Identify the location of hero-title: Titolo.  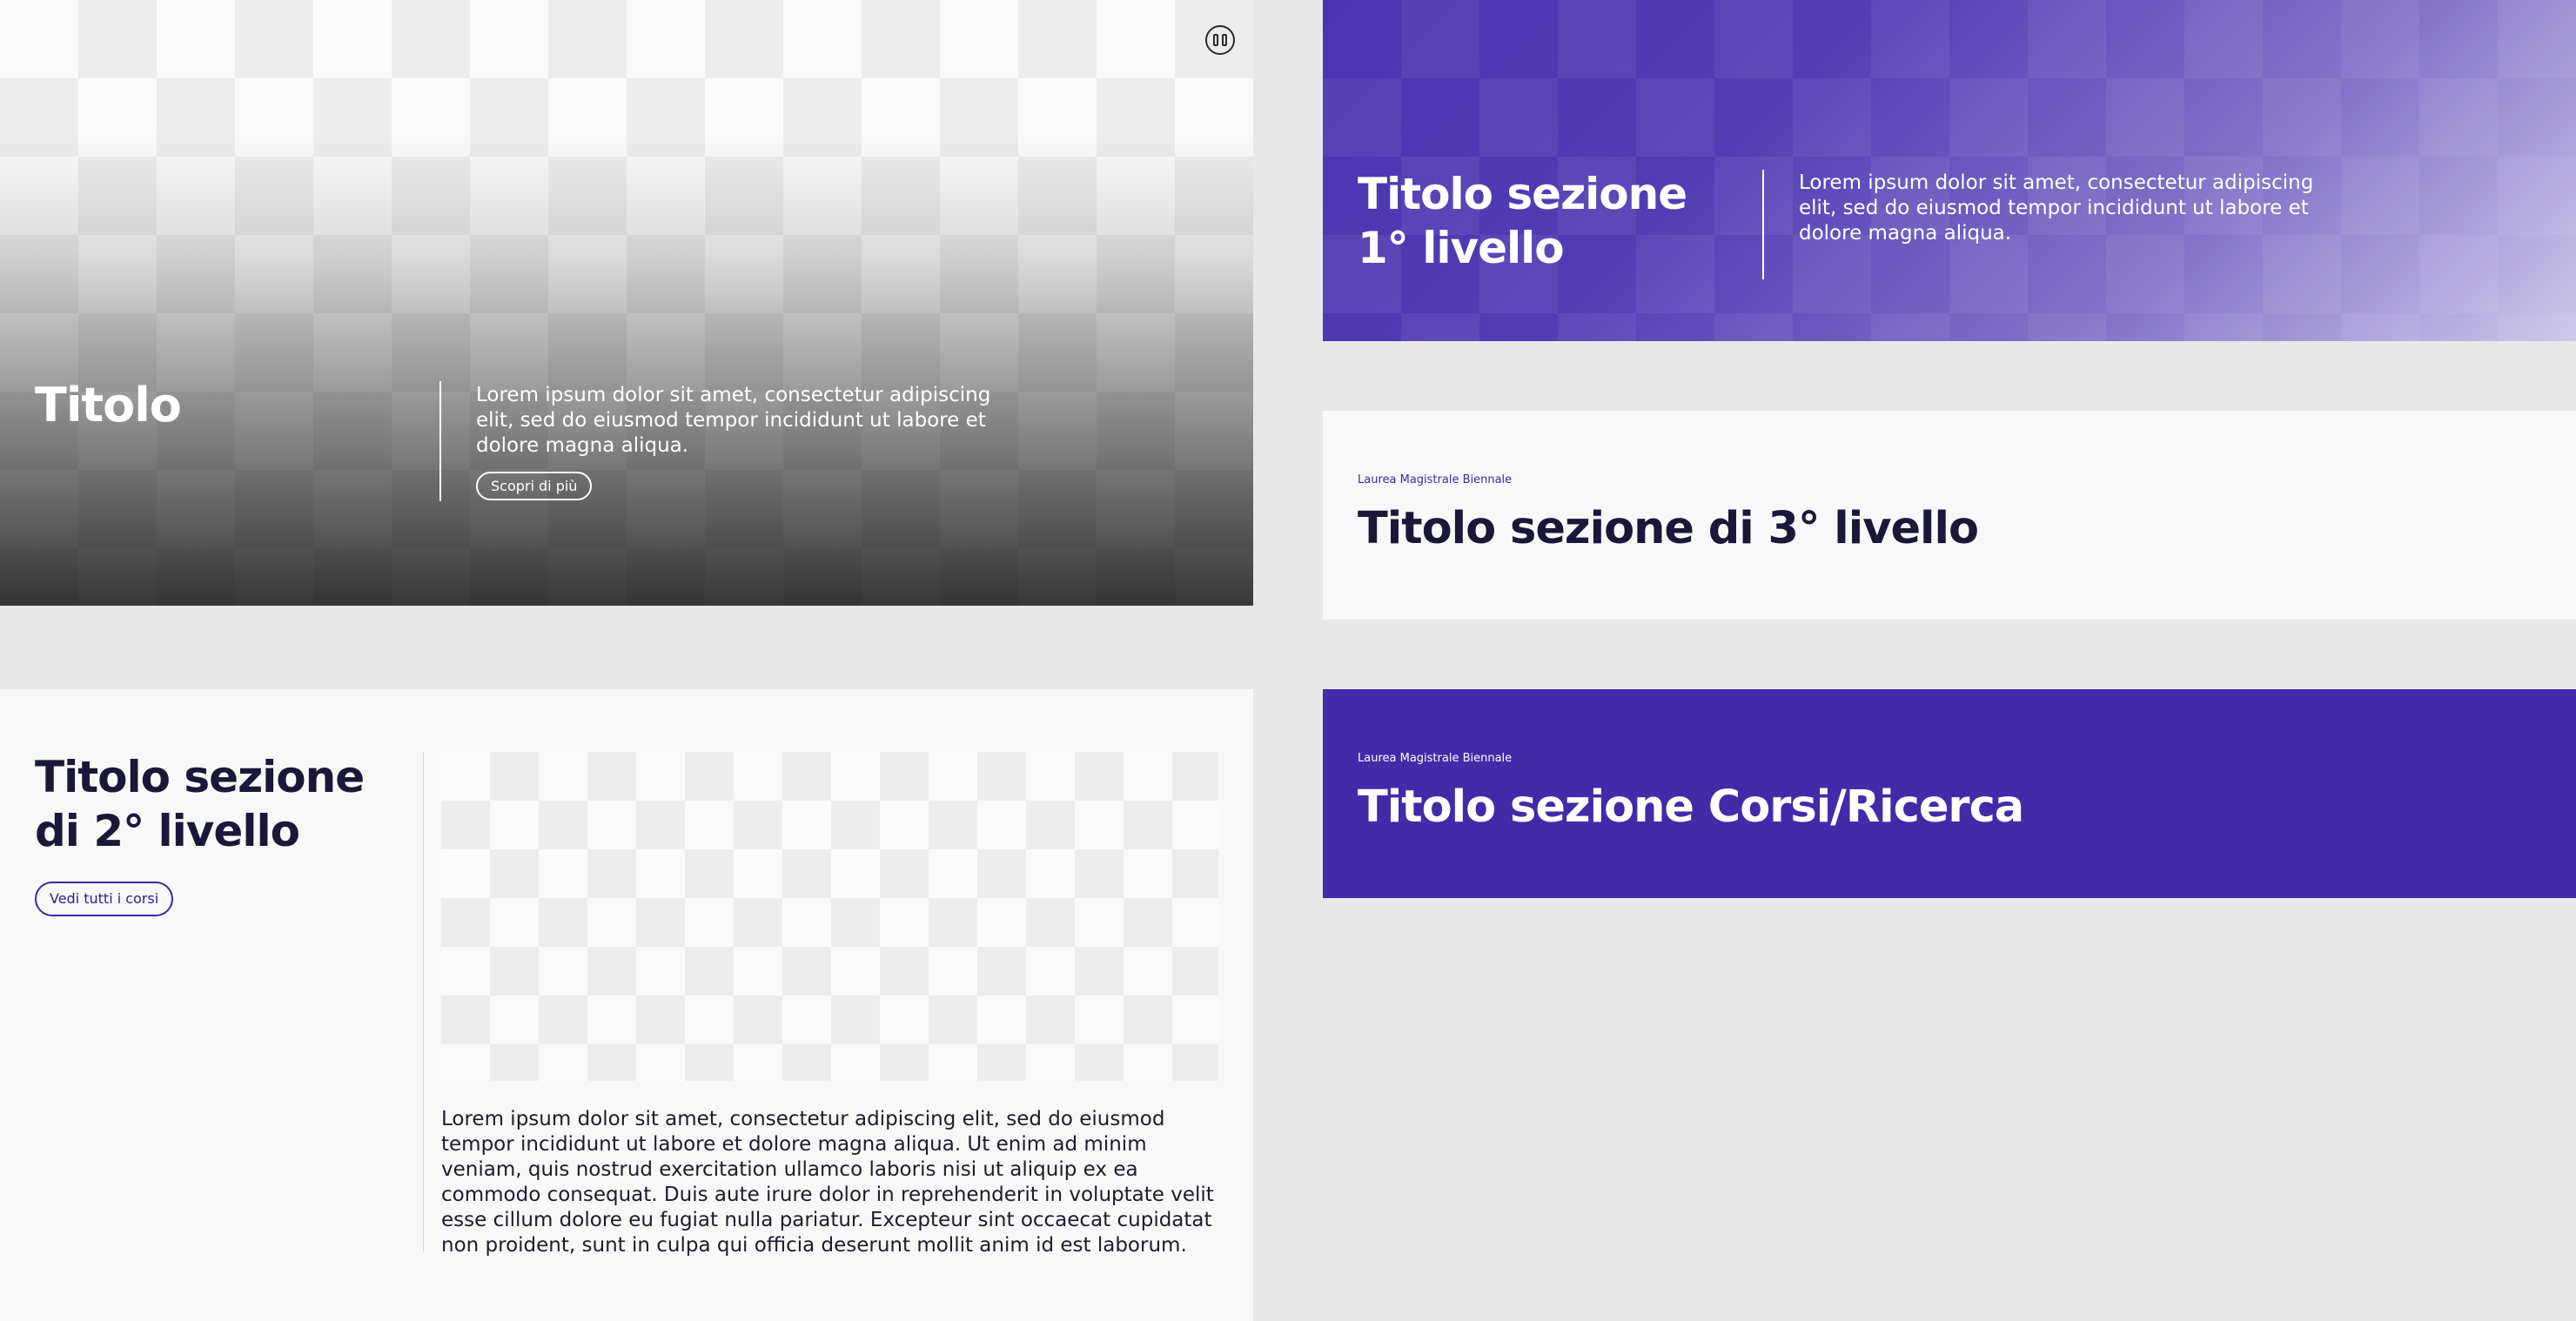
(108, 405).